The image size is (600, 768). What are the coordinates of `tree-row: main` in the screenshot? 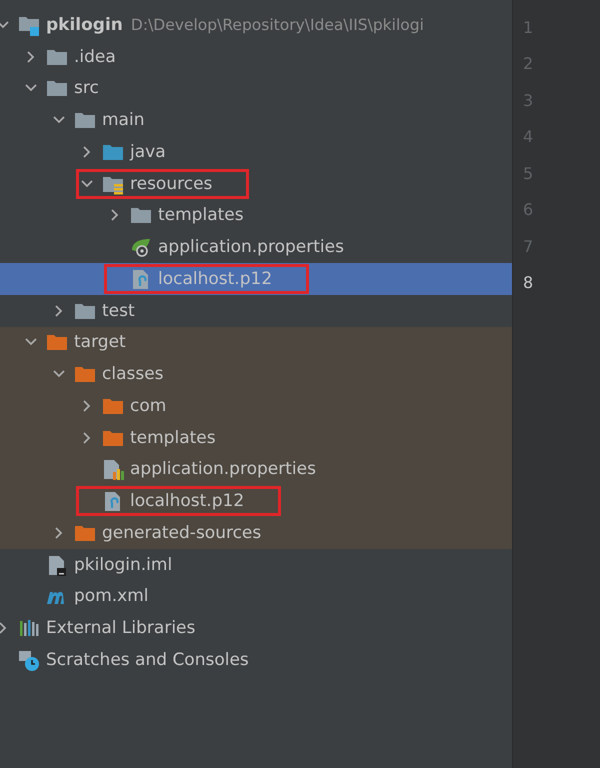 It's located at (256, 120).